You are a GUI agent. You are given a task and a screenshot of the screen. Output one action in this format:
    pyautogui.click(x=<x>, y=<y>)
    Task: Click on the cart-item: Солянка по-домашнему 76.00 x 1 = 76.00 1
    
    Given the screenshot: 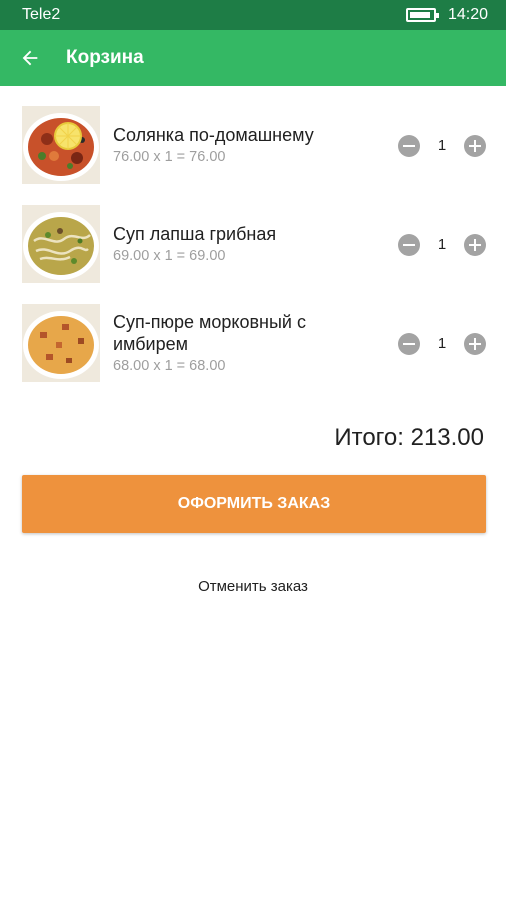 What is the action you would take?
    pyautogui.click(x=253, y=145)
    